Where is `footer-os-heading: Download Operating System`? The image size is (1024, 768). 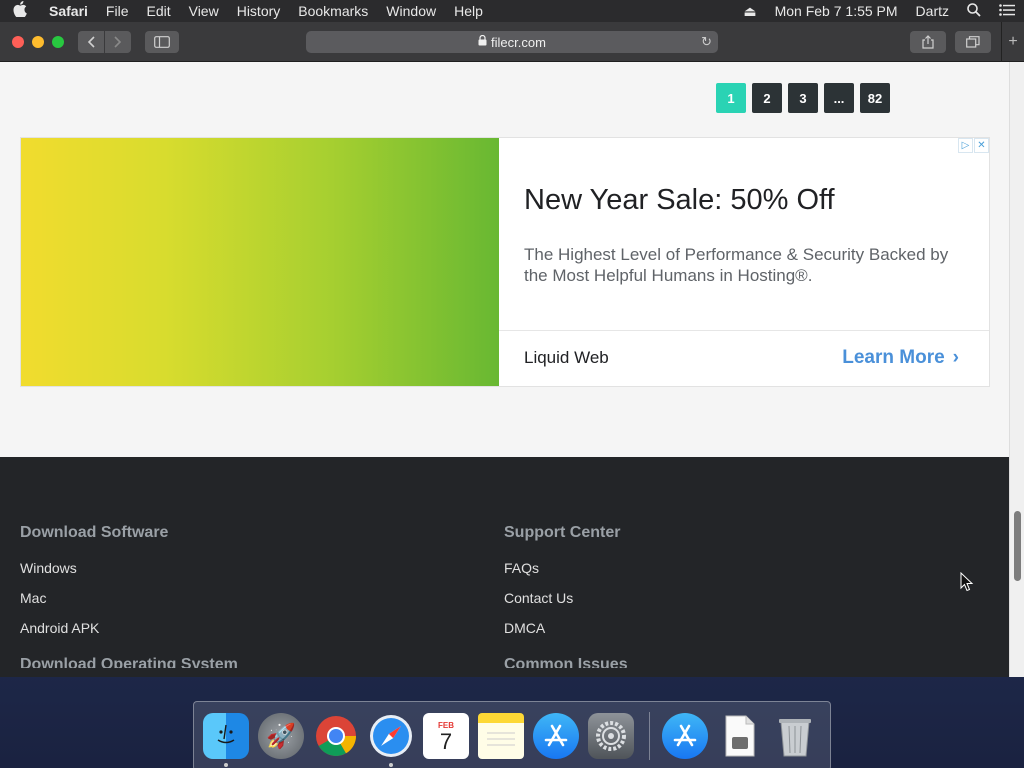
footer-os-heading: Download Operating System is located at coordinates (129, 662).